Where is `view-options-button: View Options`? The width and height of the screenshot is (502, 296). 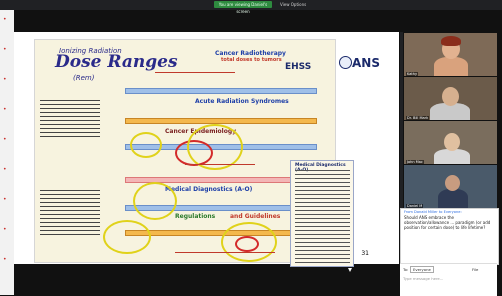 view-options-button: View Options is located at coordinates (294, 4).